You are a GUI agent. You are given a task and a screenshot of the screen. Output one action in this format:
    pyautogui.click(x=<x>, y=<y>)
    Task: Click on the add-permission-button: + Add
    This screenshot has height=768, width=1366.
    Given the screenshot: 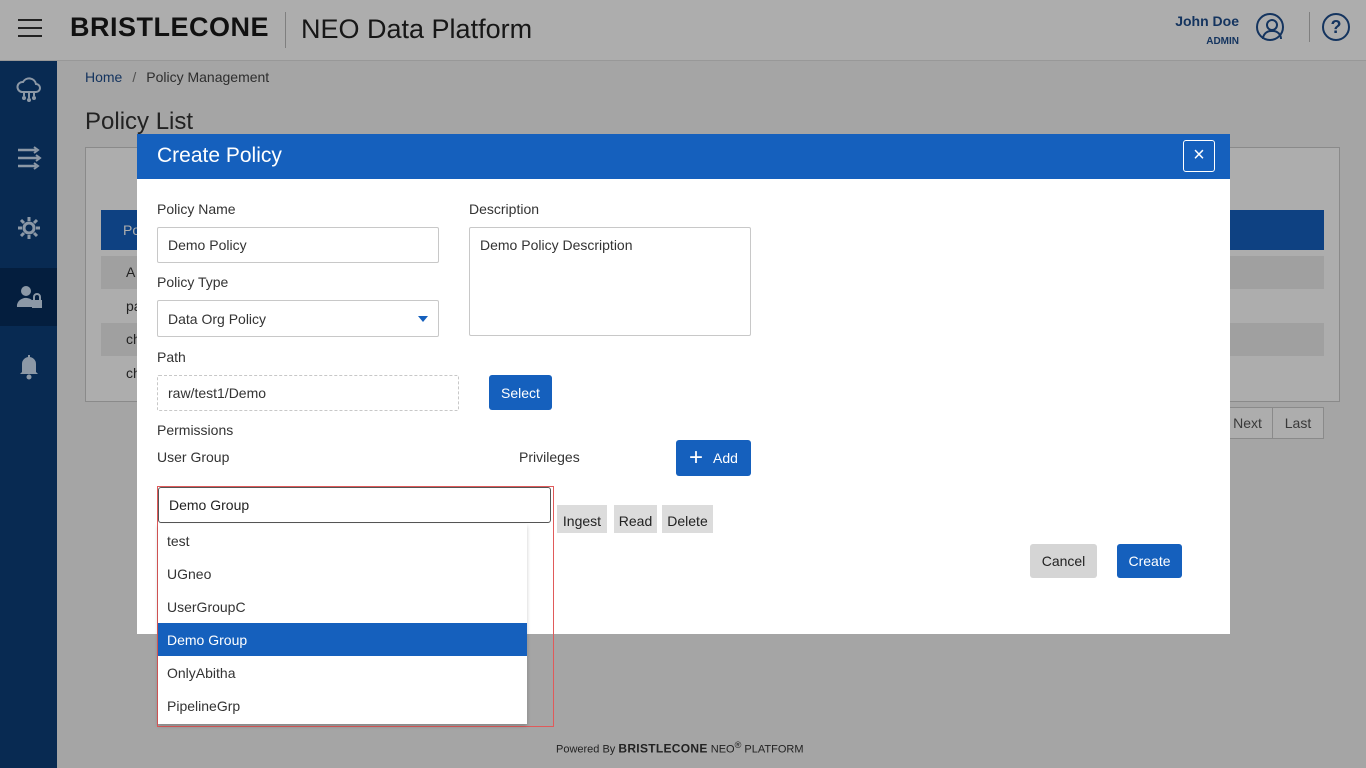 What is the action you would take?
    pyautogui.click(x=713, y=458)
    